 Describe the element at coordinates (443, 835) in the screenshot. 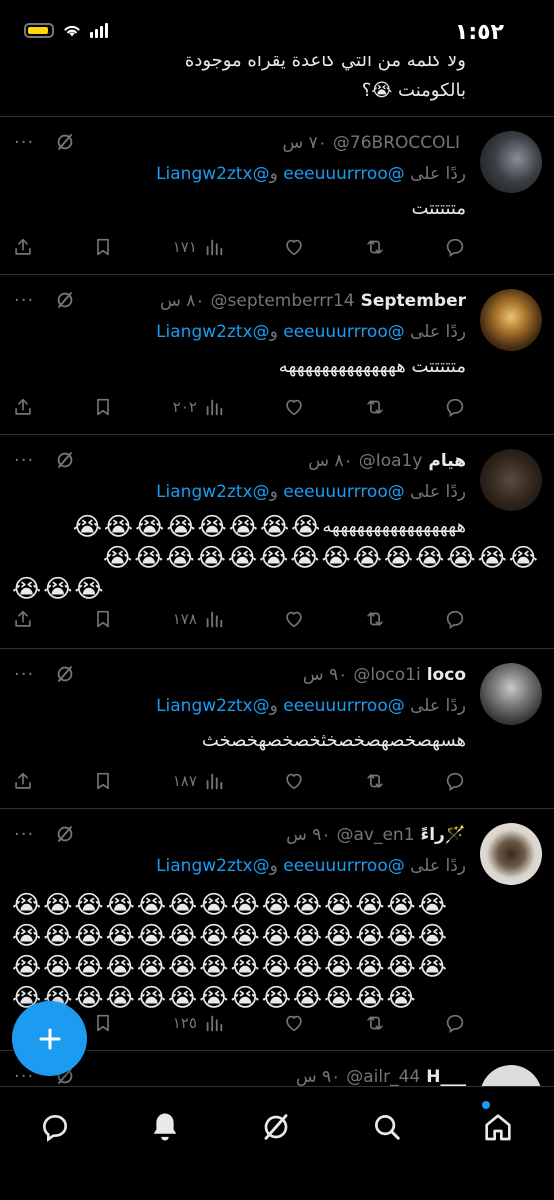

I see `display-name: راءً🪄` at that location.